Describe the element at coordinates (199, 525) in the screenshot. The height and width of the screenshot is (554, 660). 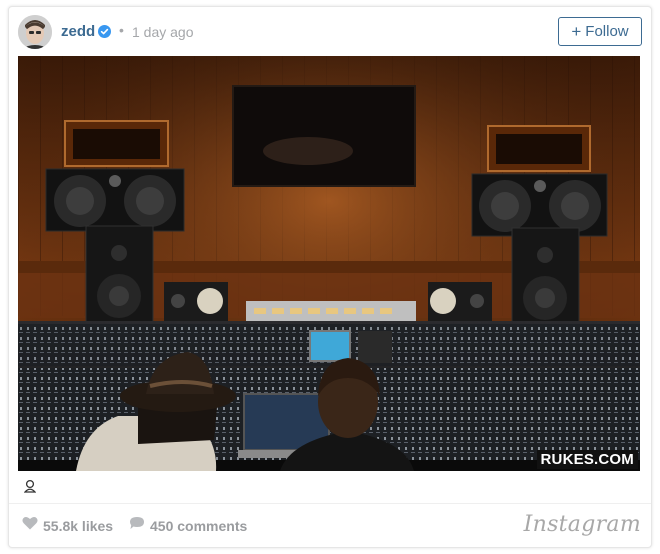
I see `comments-label: 450 comments` at that location.